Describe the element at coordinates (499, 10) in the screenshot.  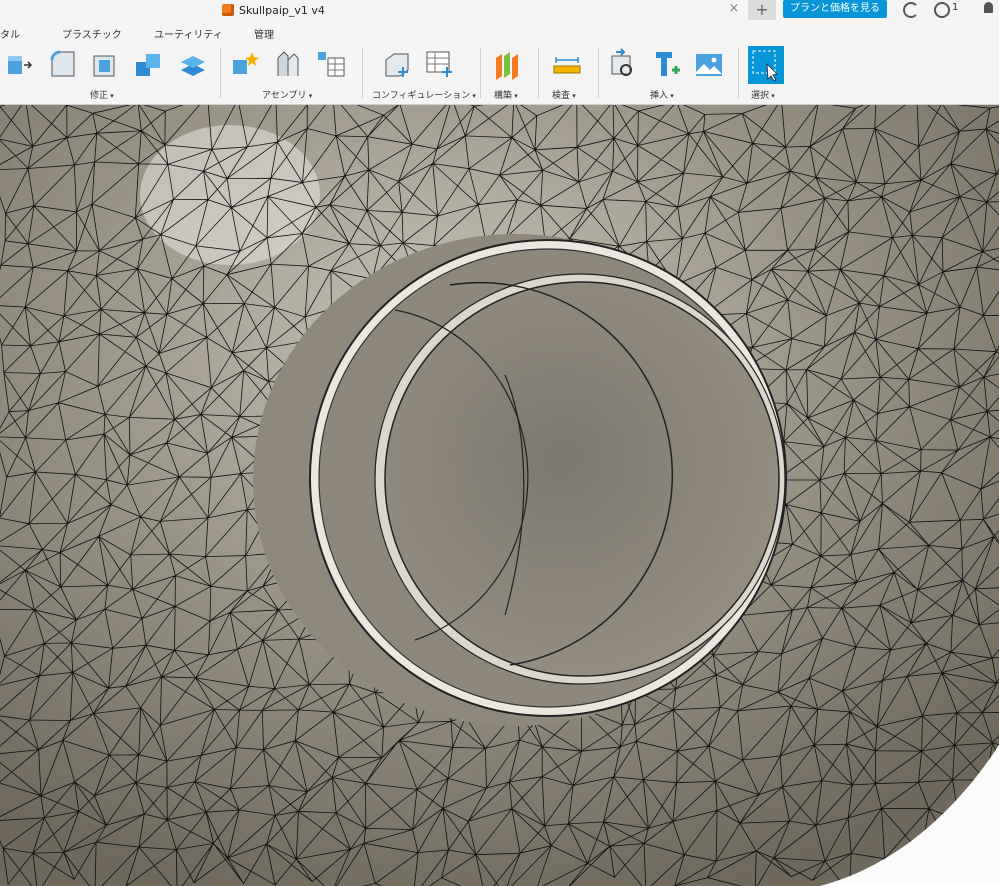
I see `title-bar: Skullpaip_v1 v4 × + プランと価格を見る 1` at that location.